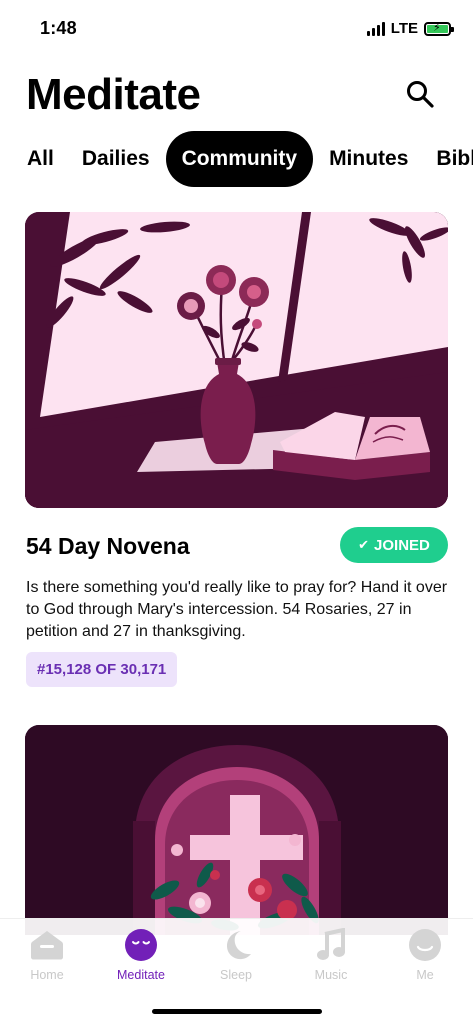 Image resolution: width=473 pixels, height=1024 pixels. I want to click on joined-button: ✔ JOINED, so click(394, 545).